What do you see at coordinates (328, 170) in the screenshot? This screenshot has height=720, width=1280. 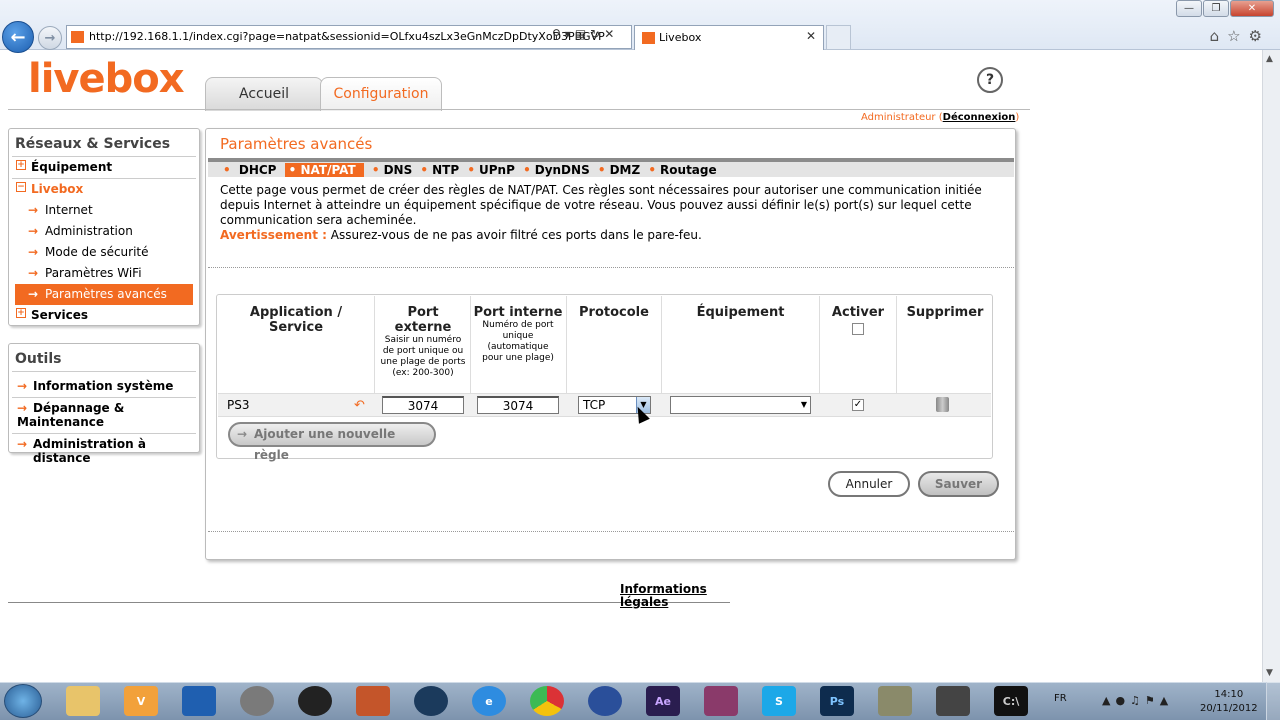 I see `subnav-label: NAT/PAT` at bounding box center [328, 170].